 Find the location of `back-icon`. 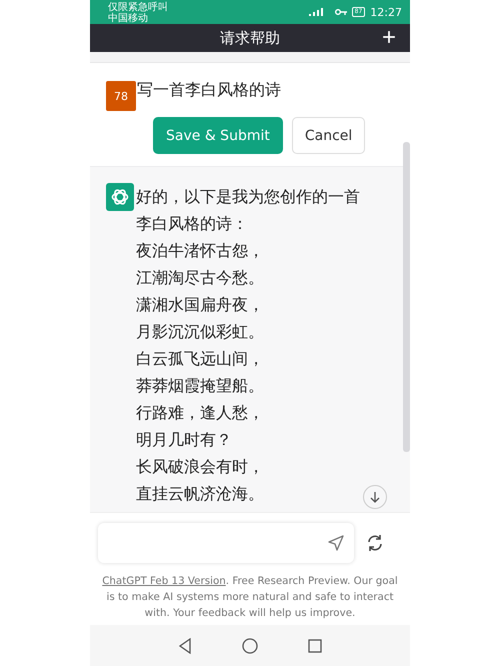

back-icon is located at coordinates (185, 646).